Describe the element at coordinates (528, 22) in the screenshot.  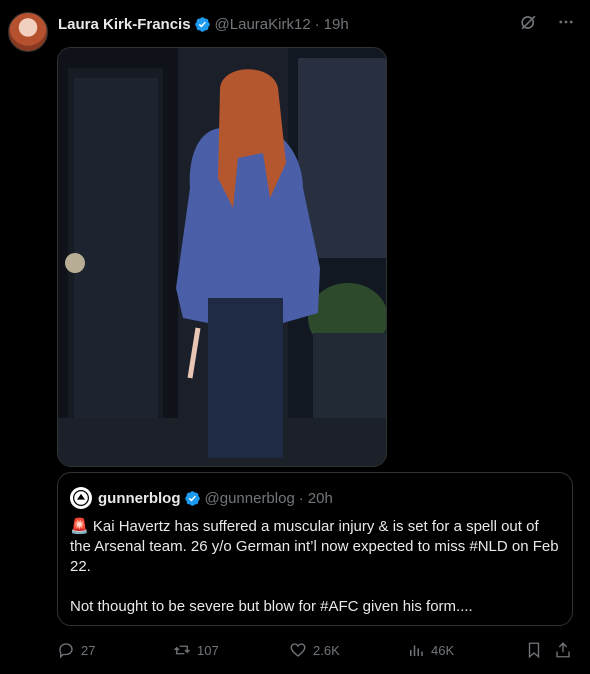
I see `grok-icon` at that location.